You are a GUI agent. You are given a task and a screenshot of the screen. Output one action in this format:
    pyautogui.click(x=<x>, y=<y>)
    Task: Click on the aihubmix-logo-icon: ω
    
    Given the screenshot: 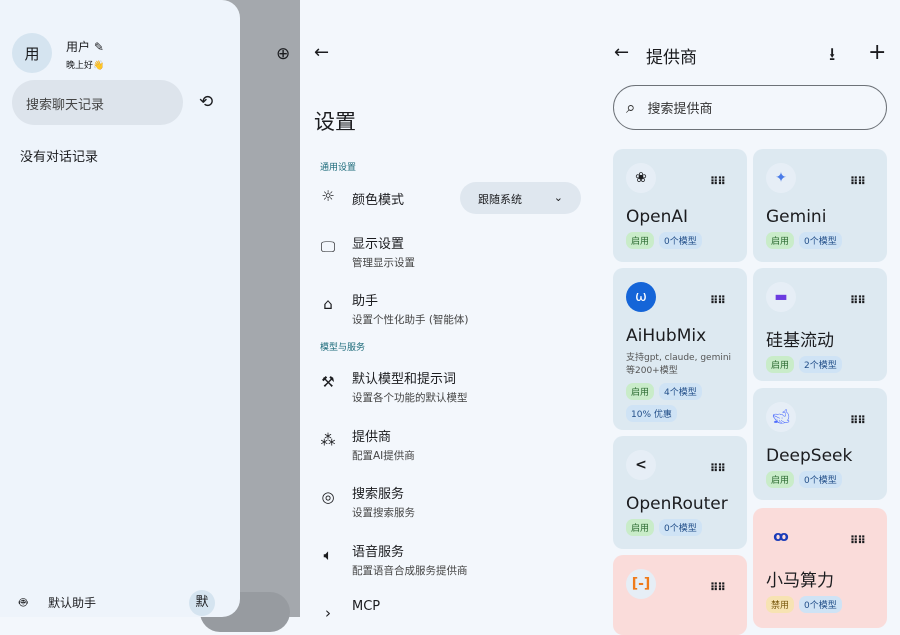 What is the action you would take?
    pyautogui.click(x=641, y=297)
    